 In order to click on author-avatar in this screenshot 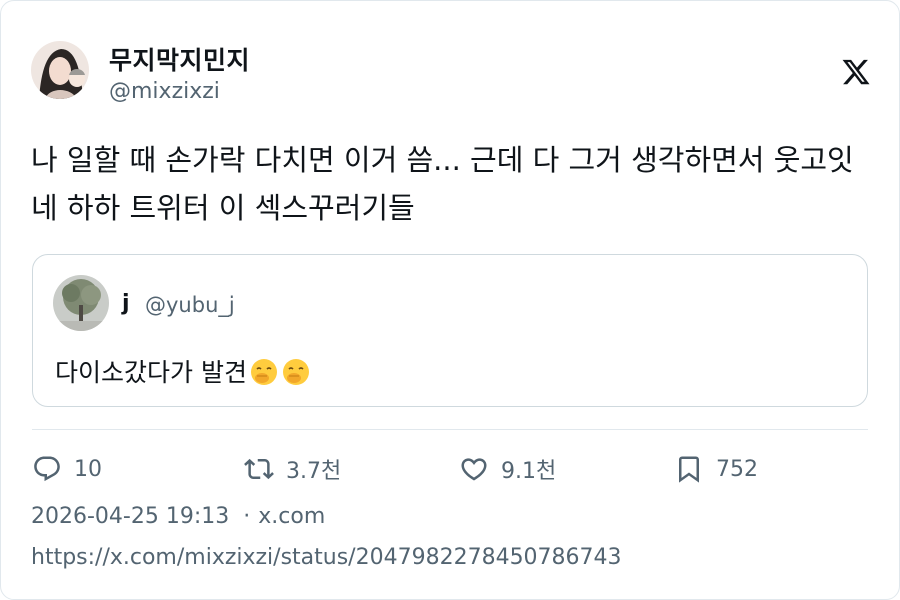, I will do `click(60, 70)`.